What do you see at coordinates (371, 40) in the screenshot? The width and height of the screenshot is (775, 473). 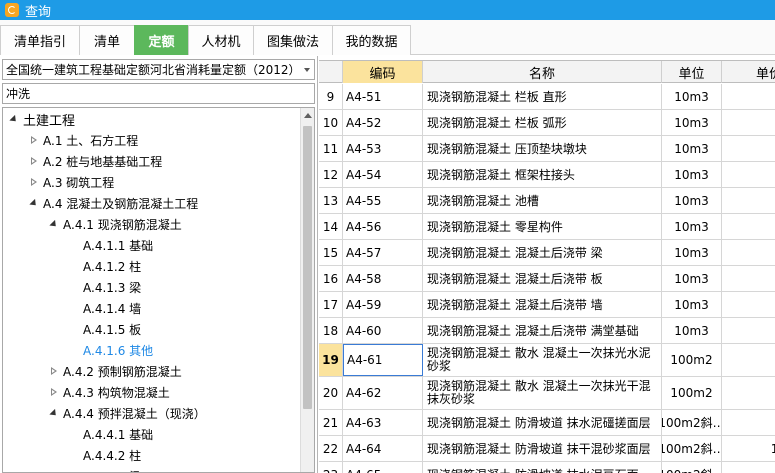 I see `tab-my-data: 我的数据` at bounding box center [371, 40].